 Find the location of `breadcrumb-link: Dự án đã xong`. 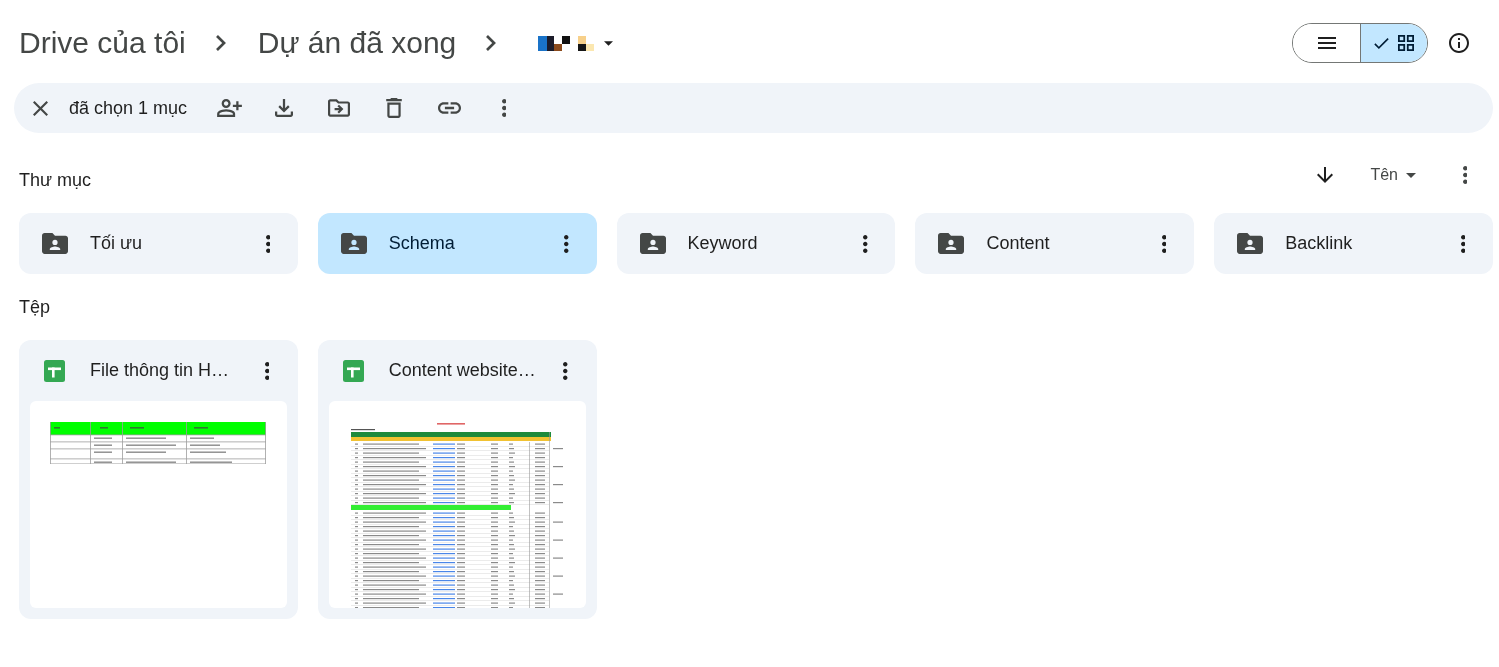

breadcrumb-link: Dự án đã xong is located at coordinates (357, 43).